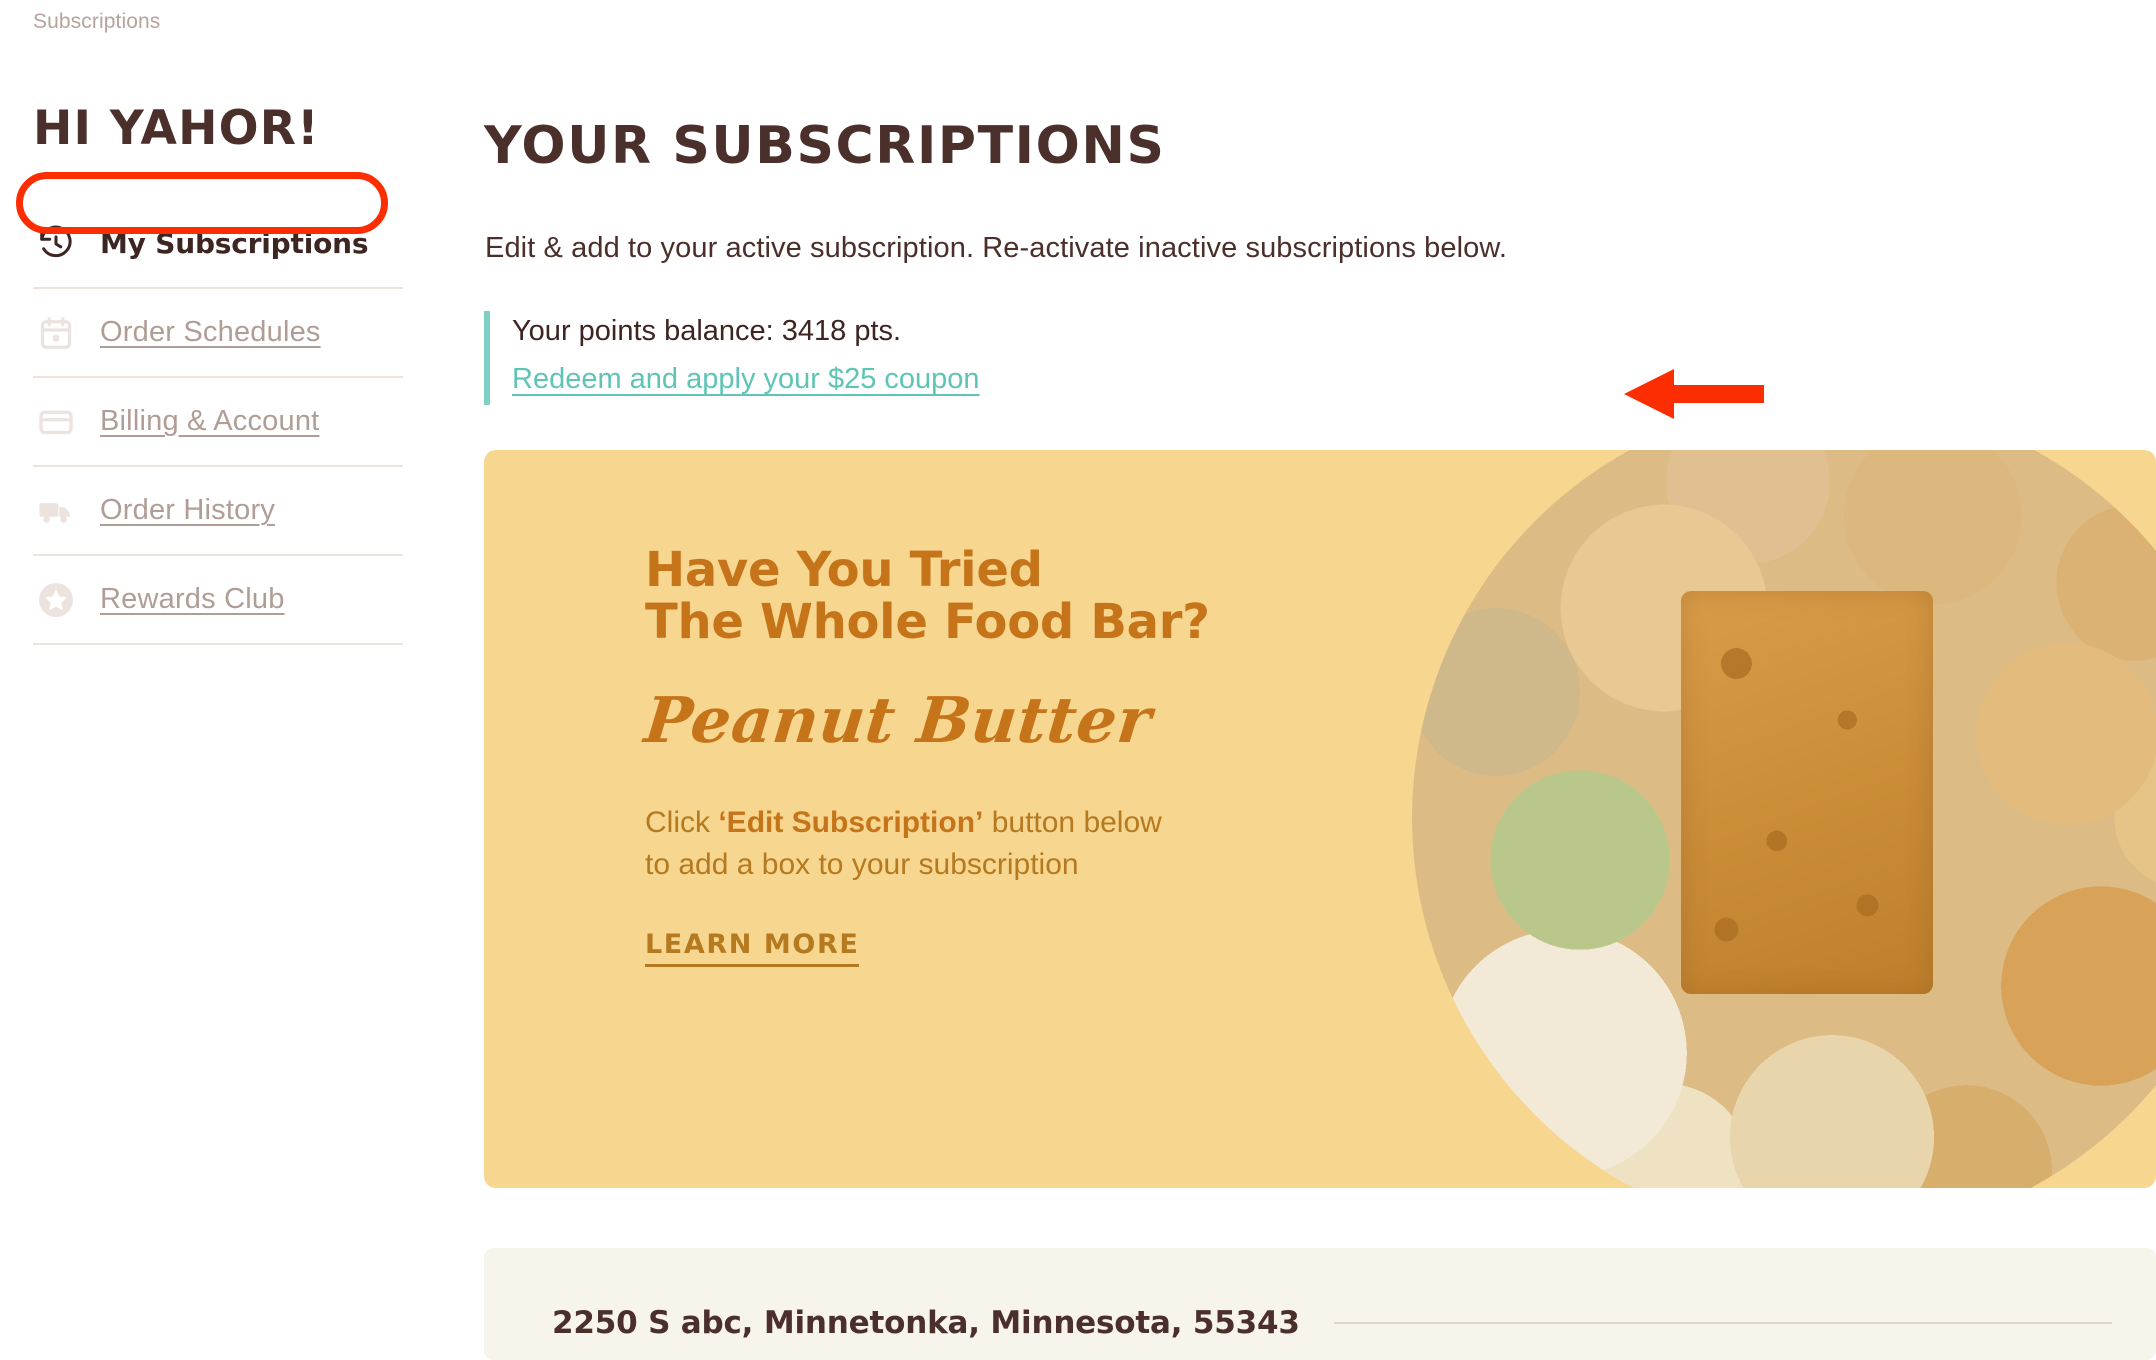  Describe the element at coordinates (927, 621) in the screenshot. I see `promo-headline-line2: The Whole Food Bar?` at that location.